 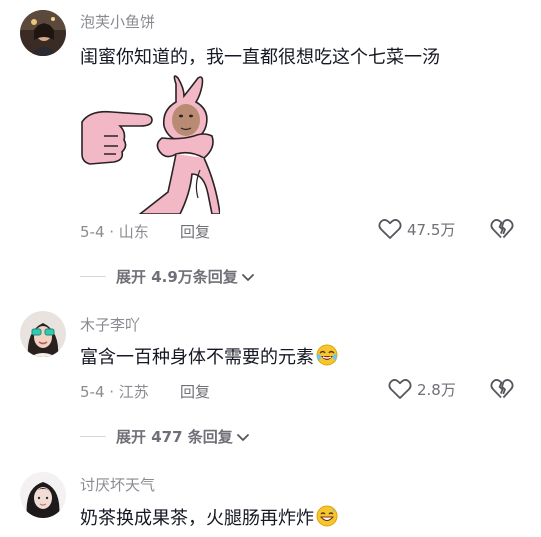 What do you see at coordinates (177, 277) in the screenshot?
I see `expand-replies-label: 展开 4.9万条回复` at bounding box center [177, 277].